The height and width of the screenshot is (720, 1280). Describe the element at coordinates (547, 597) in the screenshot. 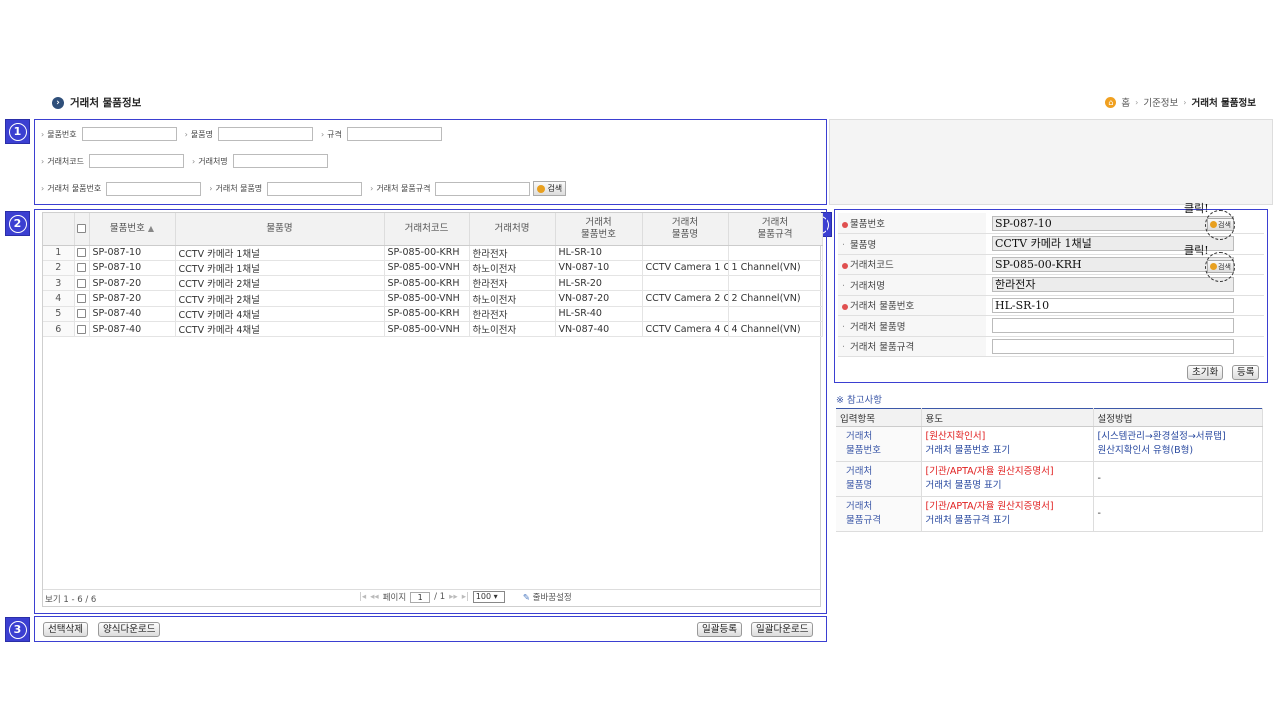

I see `column-settings-button: ✎ 줄바꿈설정` at that location.